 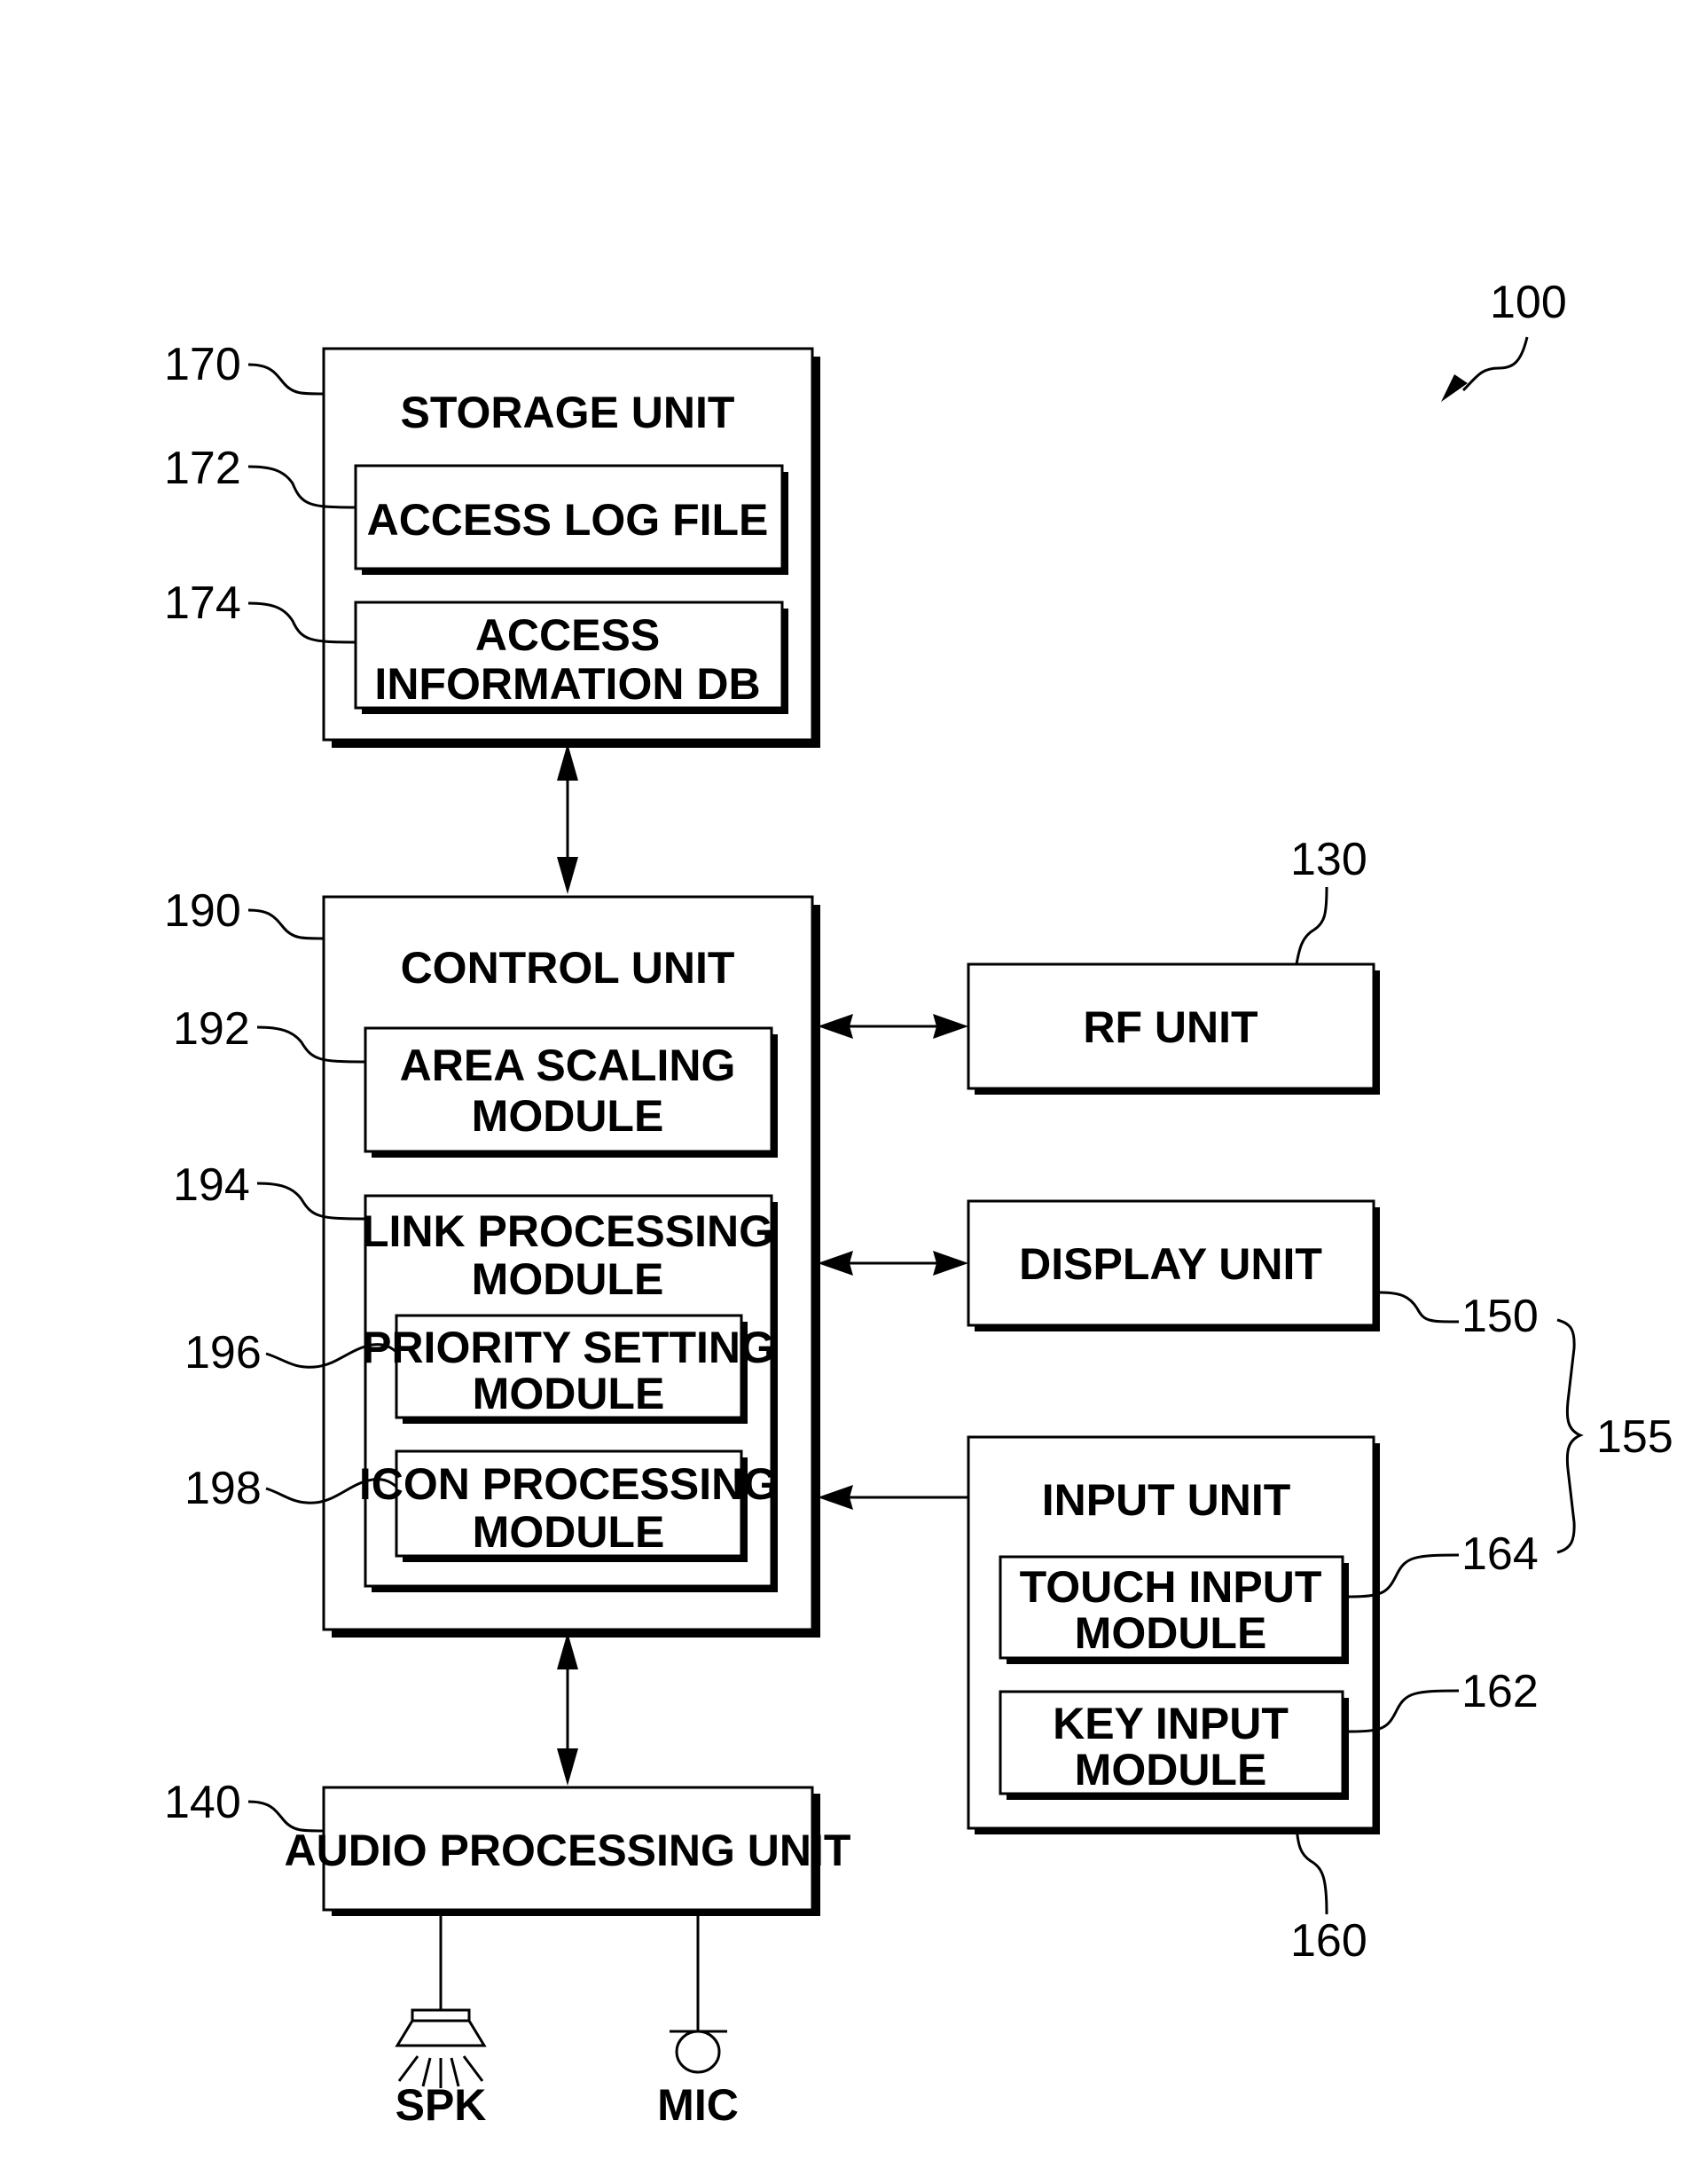 I want to click on ref-172: 172, so click(x=202, y=469).